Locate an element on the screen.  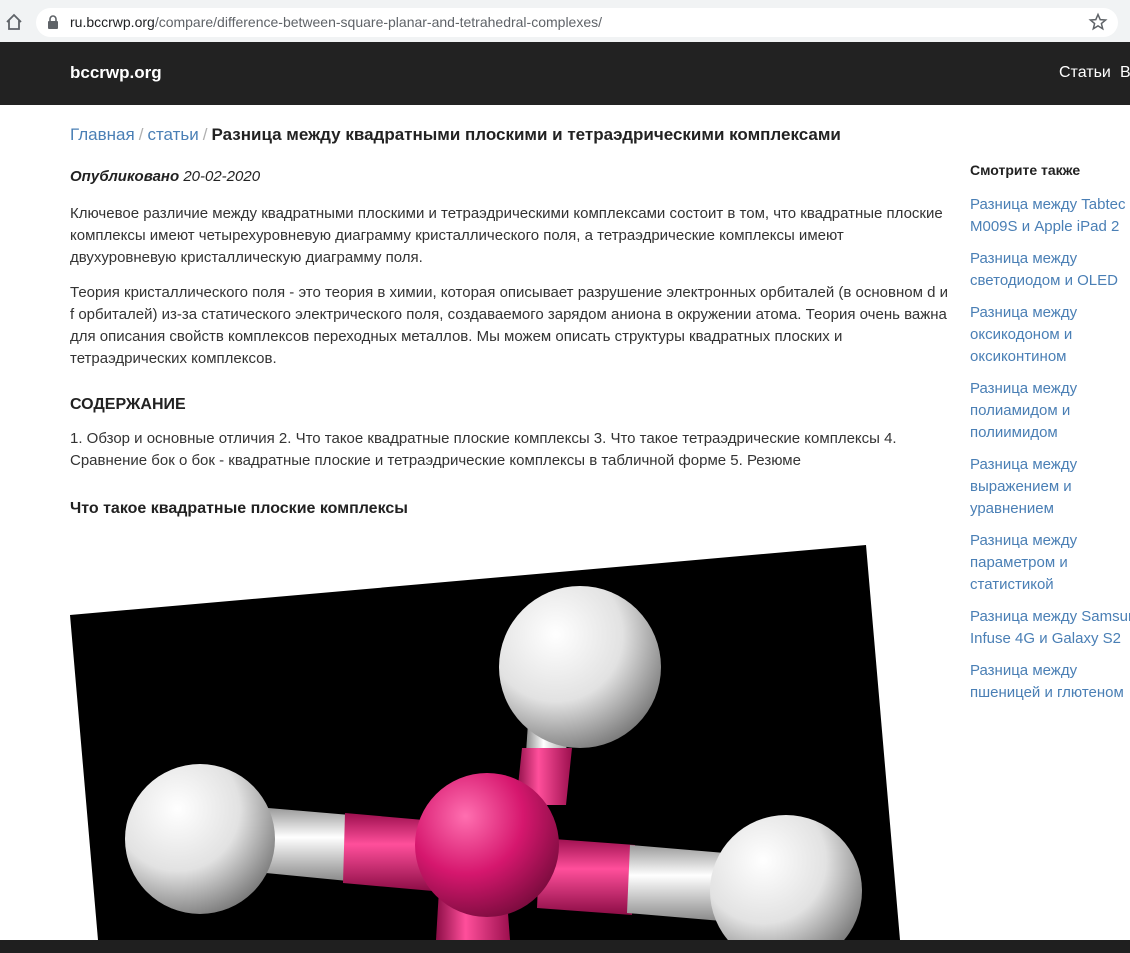
bookmark-star-icon is located at coordinates (1098, 22).